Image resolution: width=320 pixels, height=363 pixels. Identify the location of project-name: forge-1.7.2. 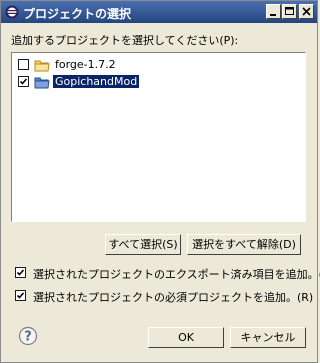
(85, 64).